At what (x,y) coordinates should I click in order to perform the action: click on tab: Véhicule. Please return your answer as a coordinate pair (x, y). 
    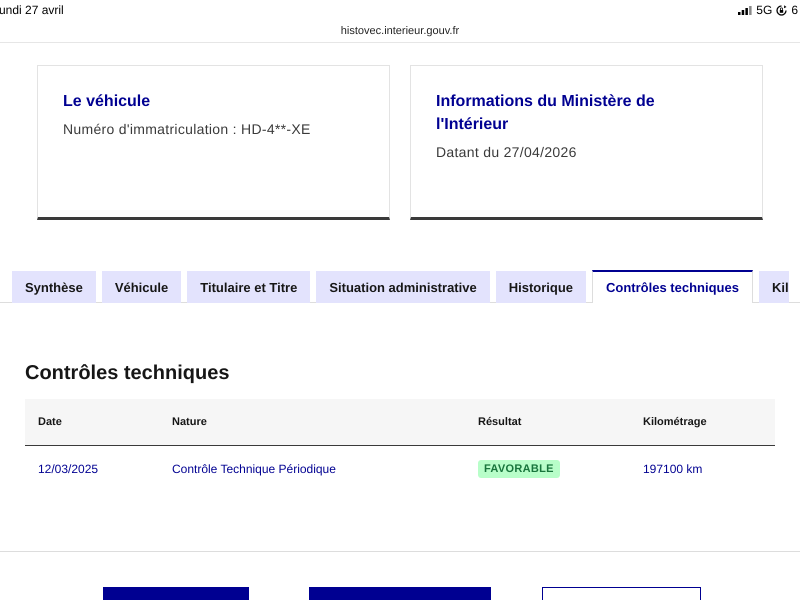
    Looking at the image, I should click on (142, 287).